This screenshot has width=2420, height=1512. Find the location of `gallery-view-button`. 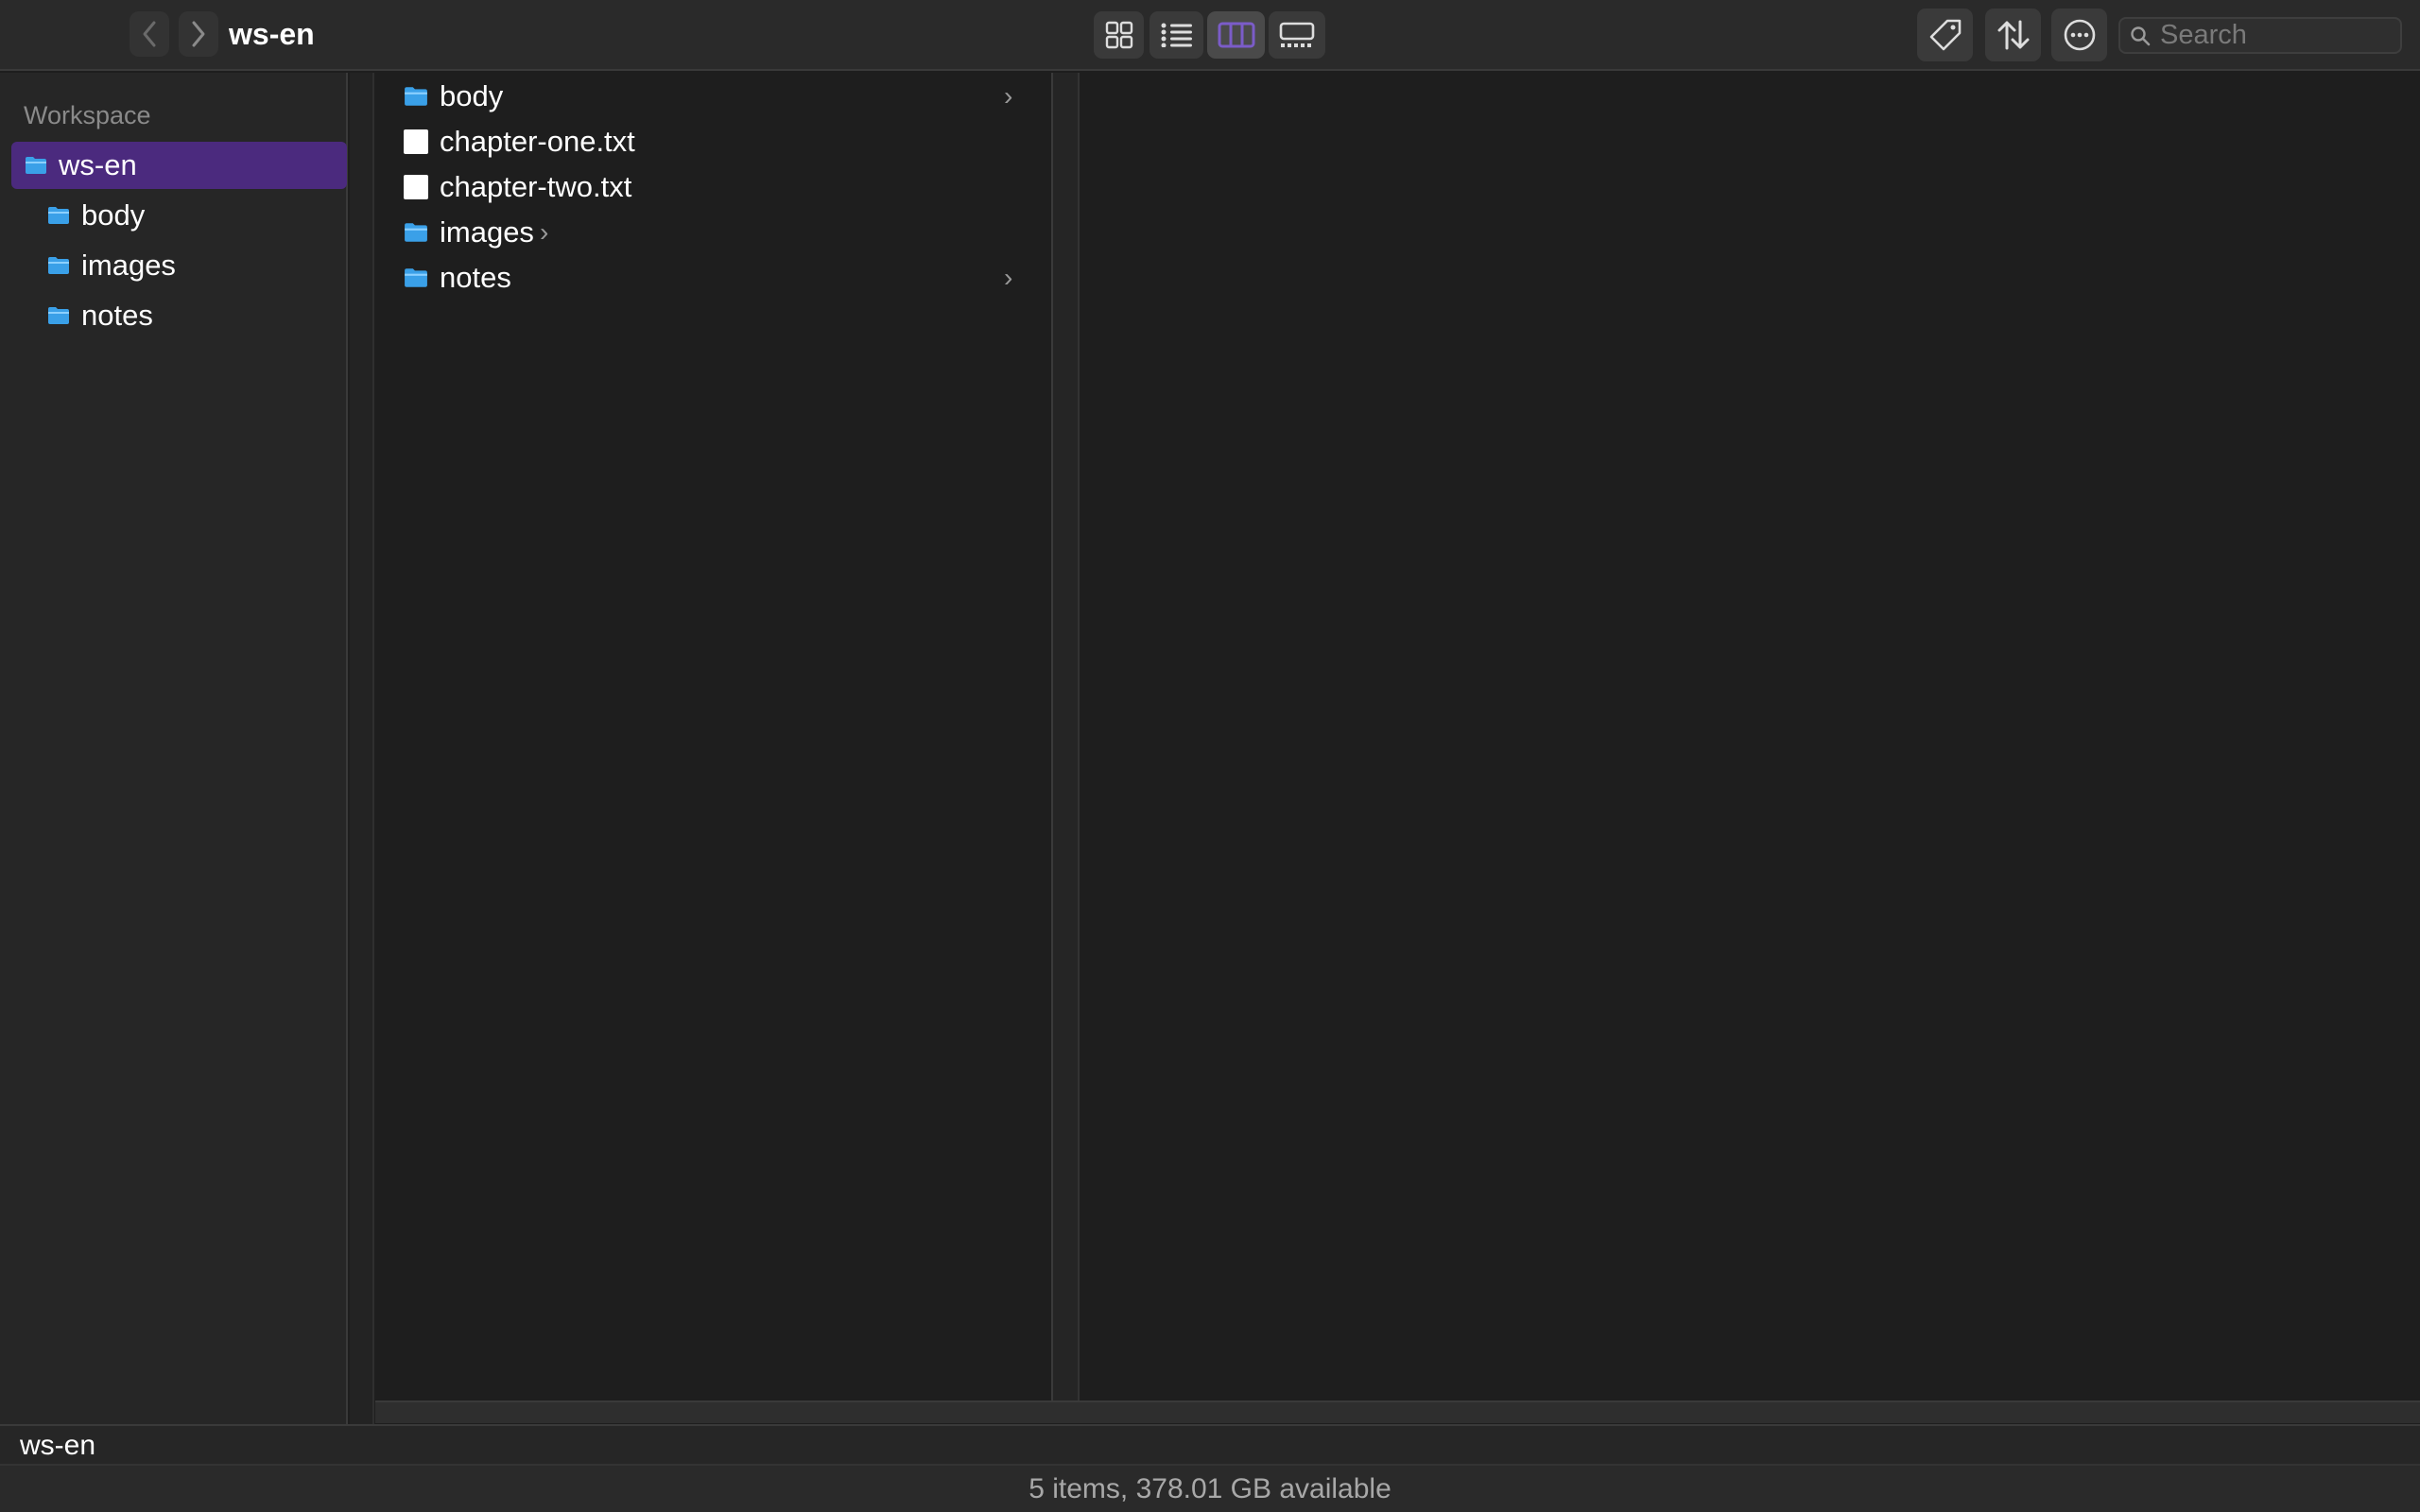

gallery-view-button is located at coordinates (1297, 35).